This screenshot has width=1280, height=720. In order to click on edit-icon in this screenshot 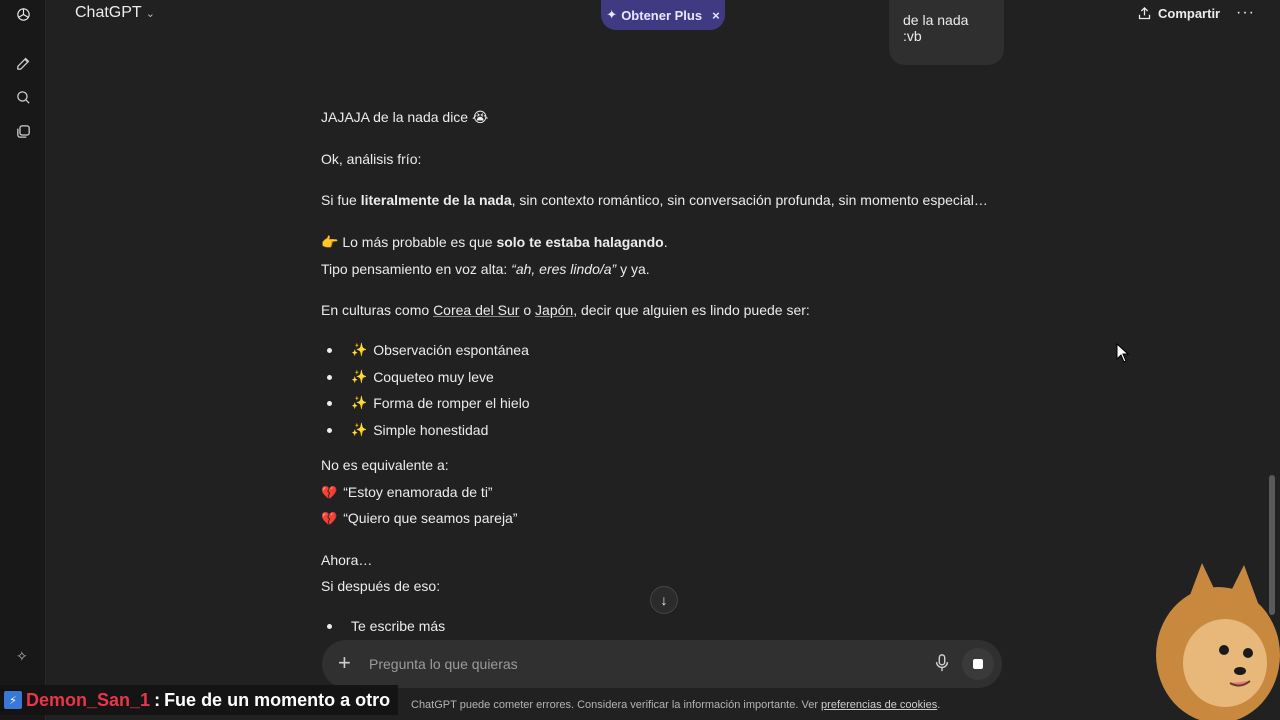, I will do `click(23, 63)`.